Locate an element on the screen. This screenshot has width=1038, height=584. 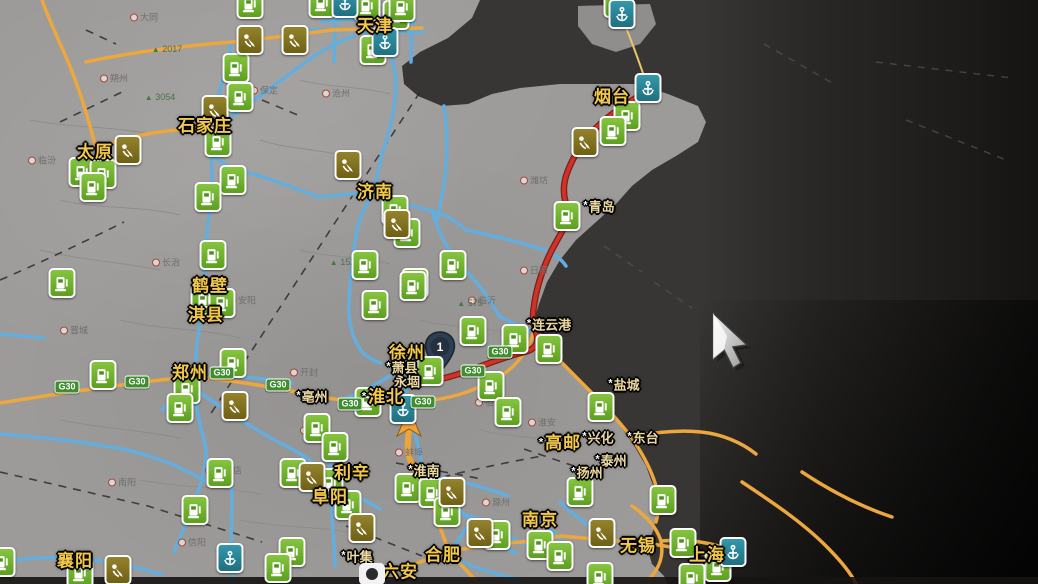
route-destination-pin: 1 is located at coordinates (440, 352).